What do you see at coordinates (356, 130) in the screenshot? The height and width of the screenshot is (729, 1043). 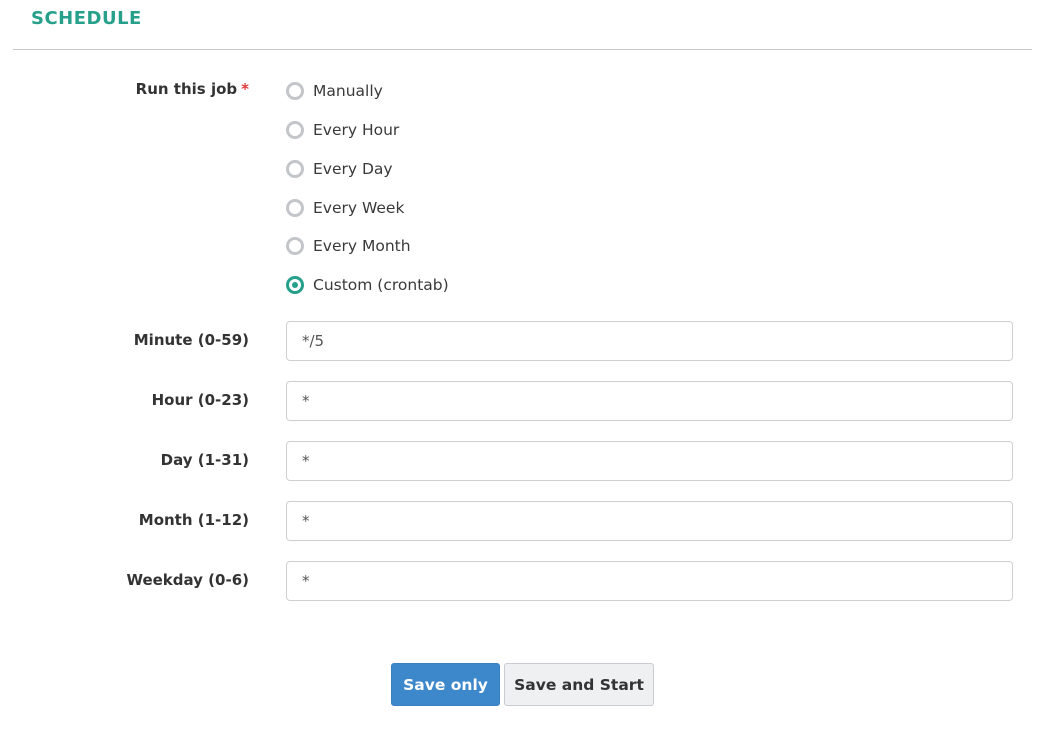 I see `radio-label: Every Hour` at bounding box center [356, 130].